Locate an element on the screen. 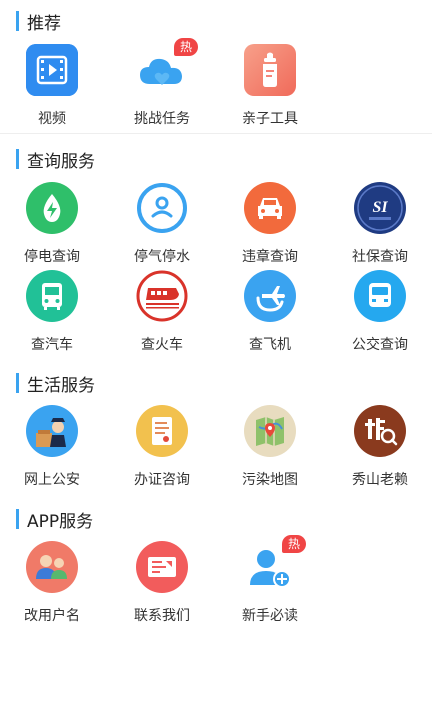  car-icon is located at coordinates (270, 208).